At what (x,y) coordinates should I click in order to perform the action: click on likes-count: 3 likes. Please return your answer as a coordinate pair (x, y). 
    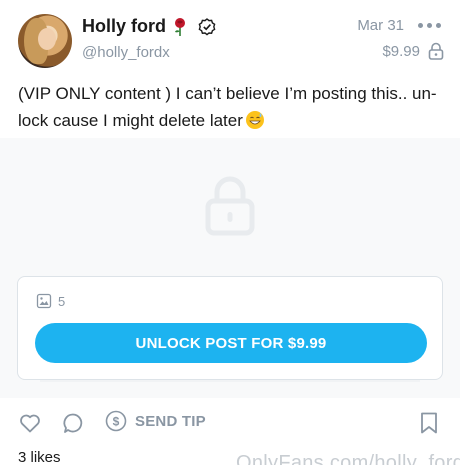
    Looking at the image, I should click on (39, 457).